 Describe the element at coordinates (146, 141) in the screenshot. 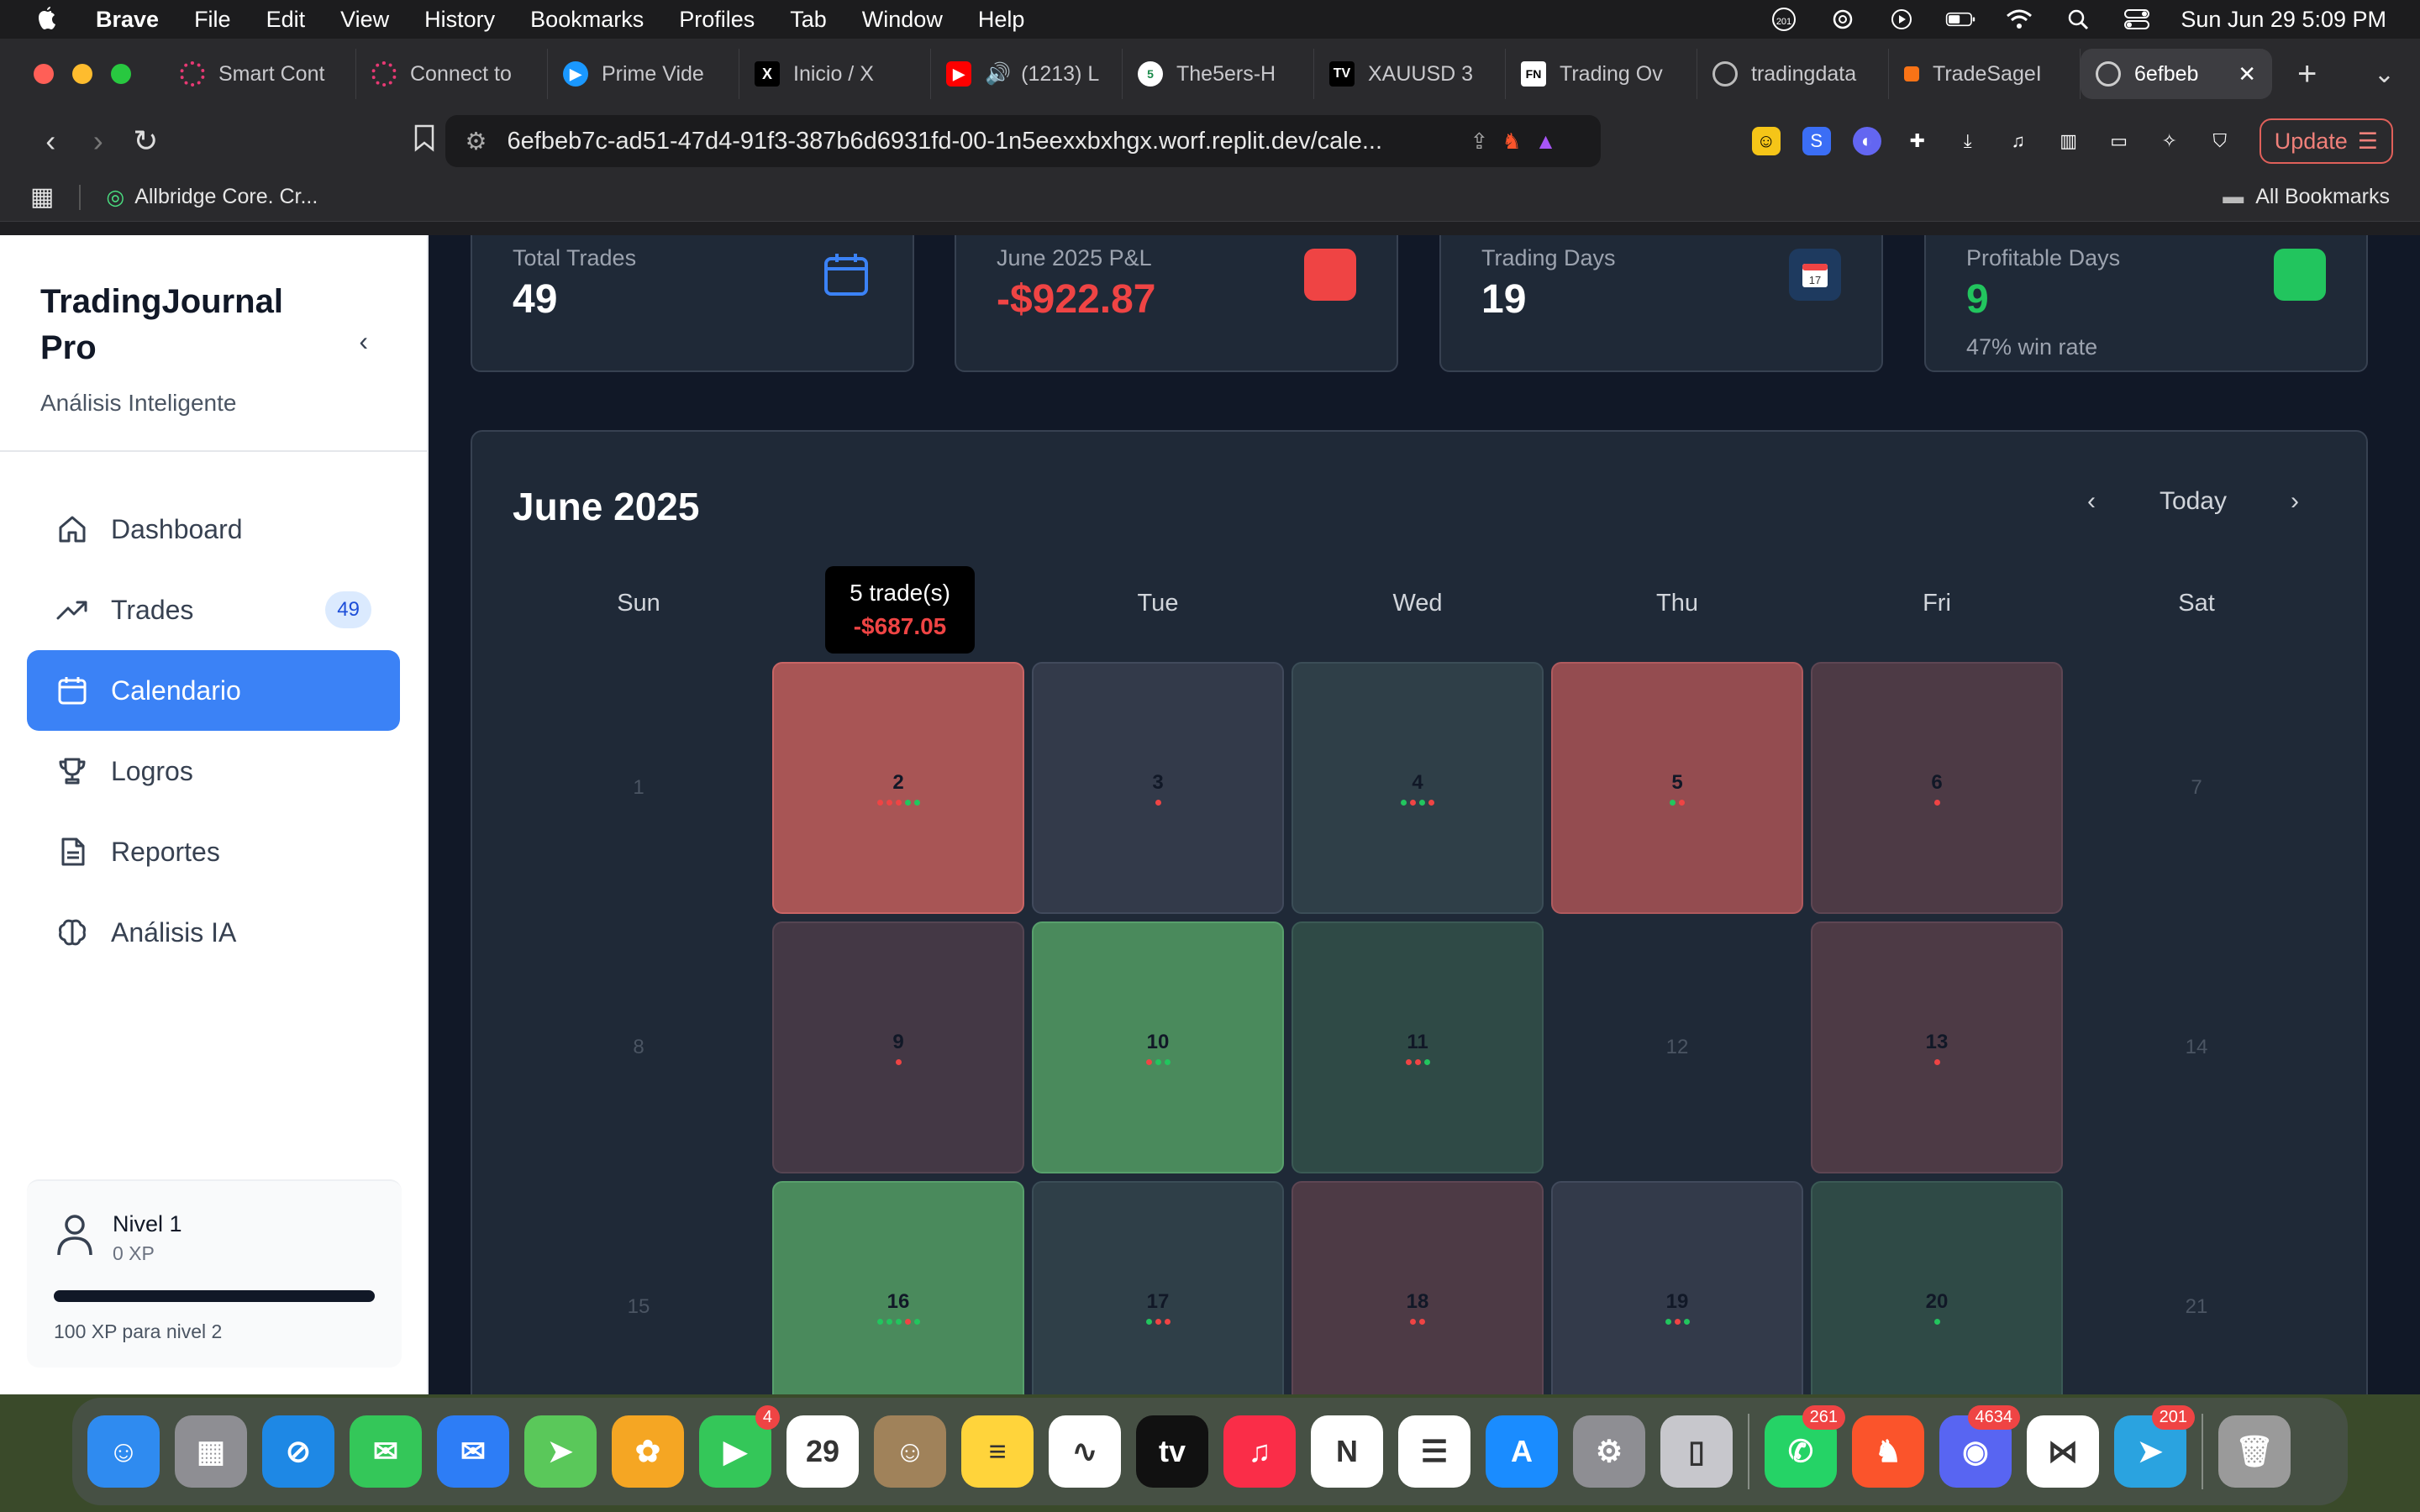

I see `reload-button: ↻` at that location.